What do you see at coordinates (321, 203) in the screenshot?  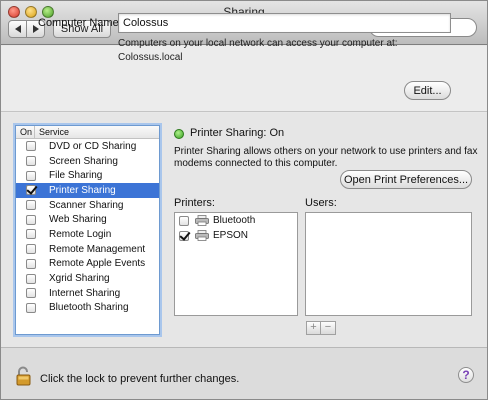 I see `users-label: Users:` at bounding box center [321, 203].